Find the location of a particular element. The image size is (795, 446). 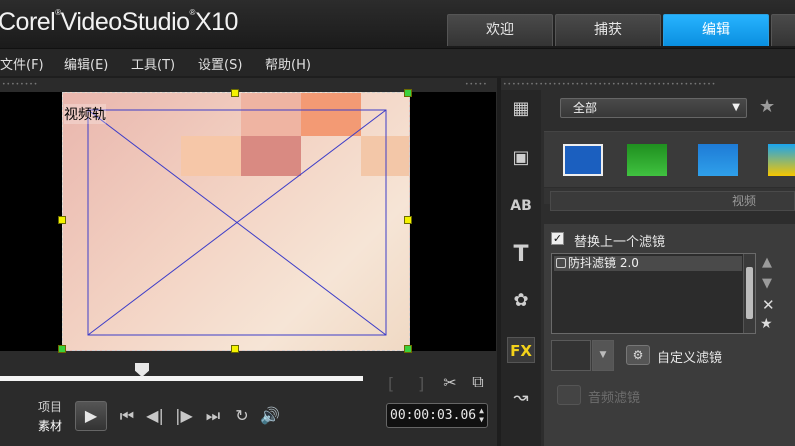

add-favorite-icon: ★ is located at coordinates (767, 106).